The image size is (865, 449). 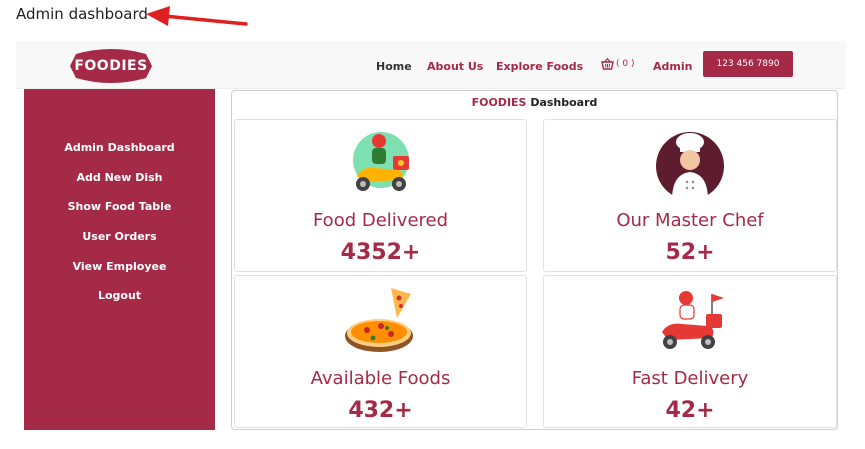 What do you see at coordinates (380, 252) in the screenshot?
I see `stat-value: 4352+` at bounding box center [380, 252].